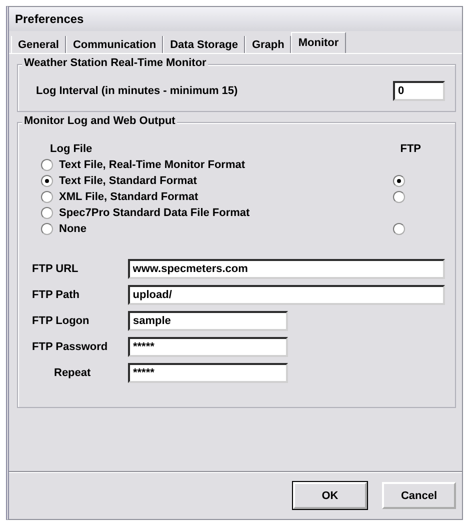  What do you see at coordinates (330, 495) in the screenshot?
I see `ok-button: OK` at bounding box center [330, 495].